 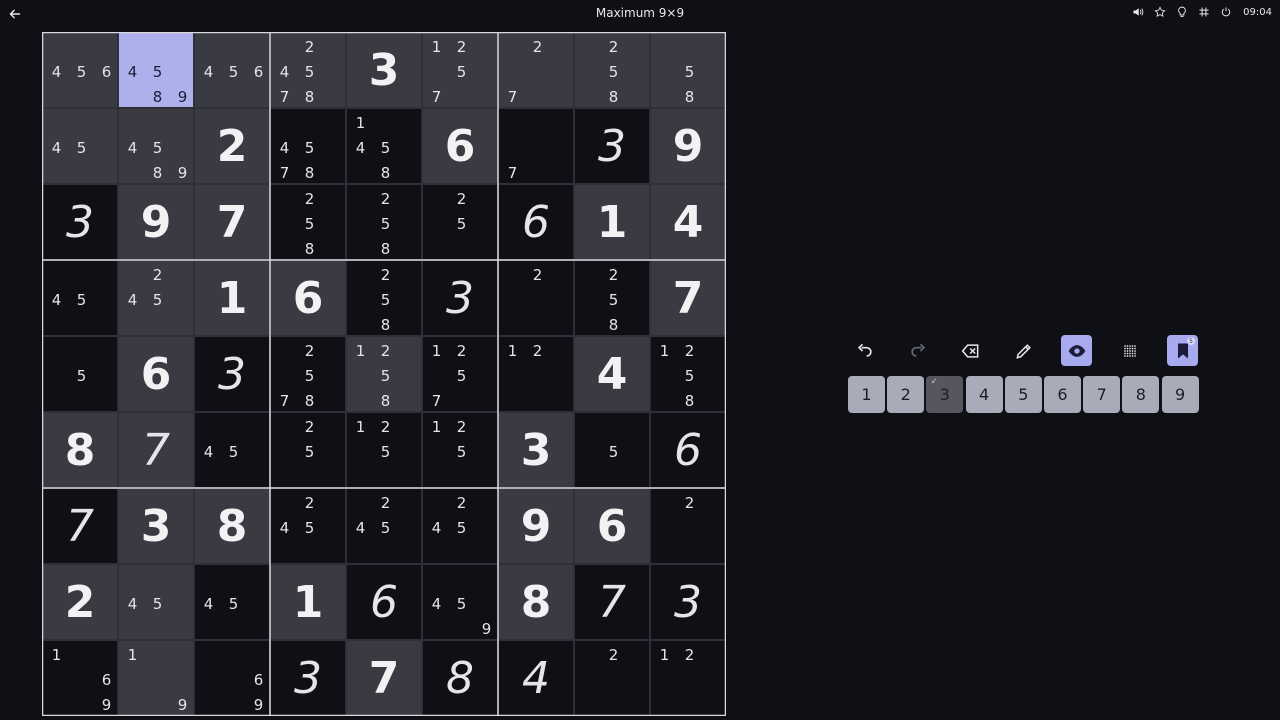 What do you see at coordinates (1160, 12) in the screenshot?
I see `star-icon` at bounding box center [1160, 12].